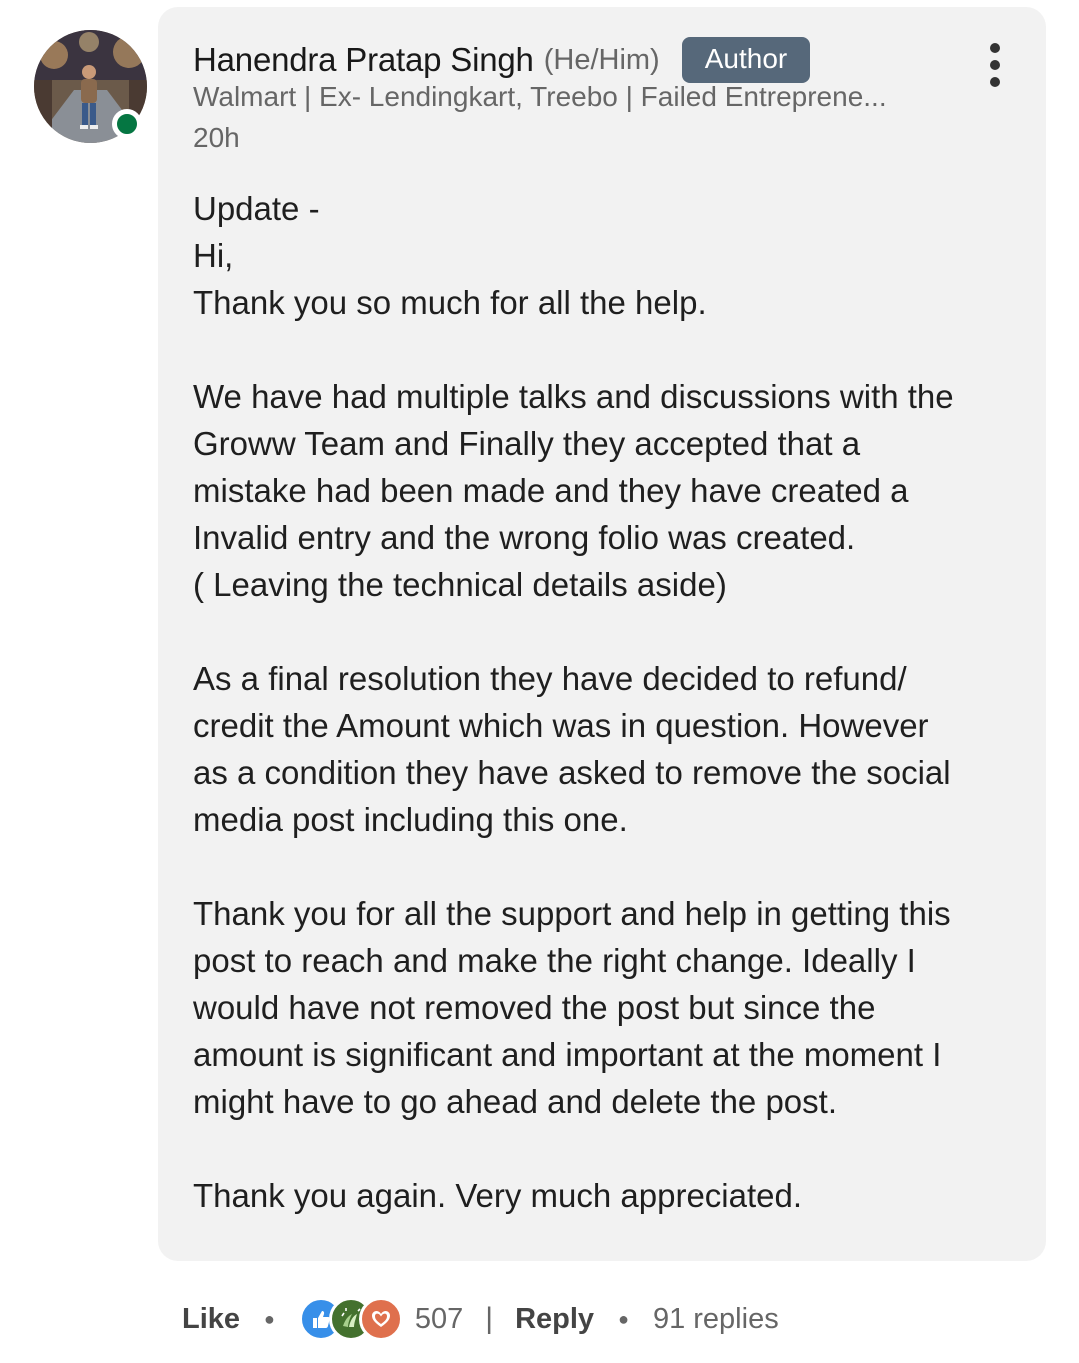 The height and width of the screenshot is (1363, 1079). Describe the element at coordinates (480, 1319) in the screenshot. I see `comment-actions: Like ● 507 | Reply ● 91 replies` at that location.